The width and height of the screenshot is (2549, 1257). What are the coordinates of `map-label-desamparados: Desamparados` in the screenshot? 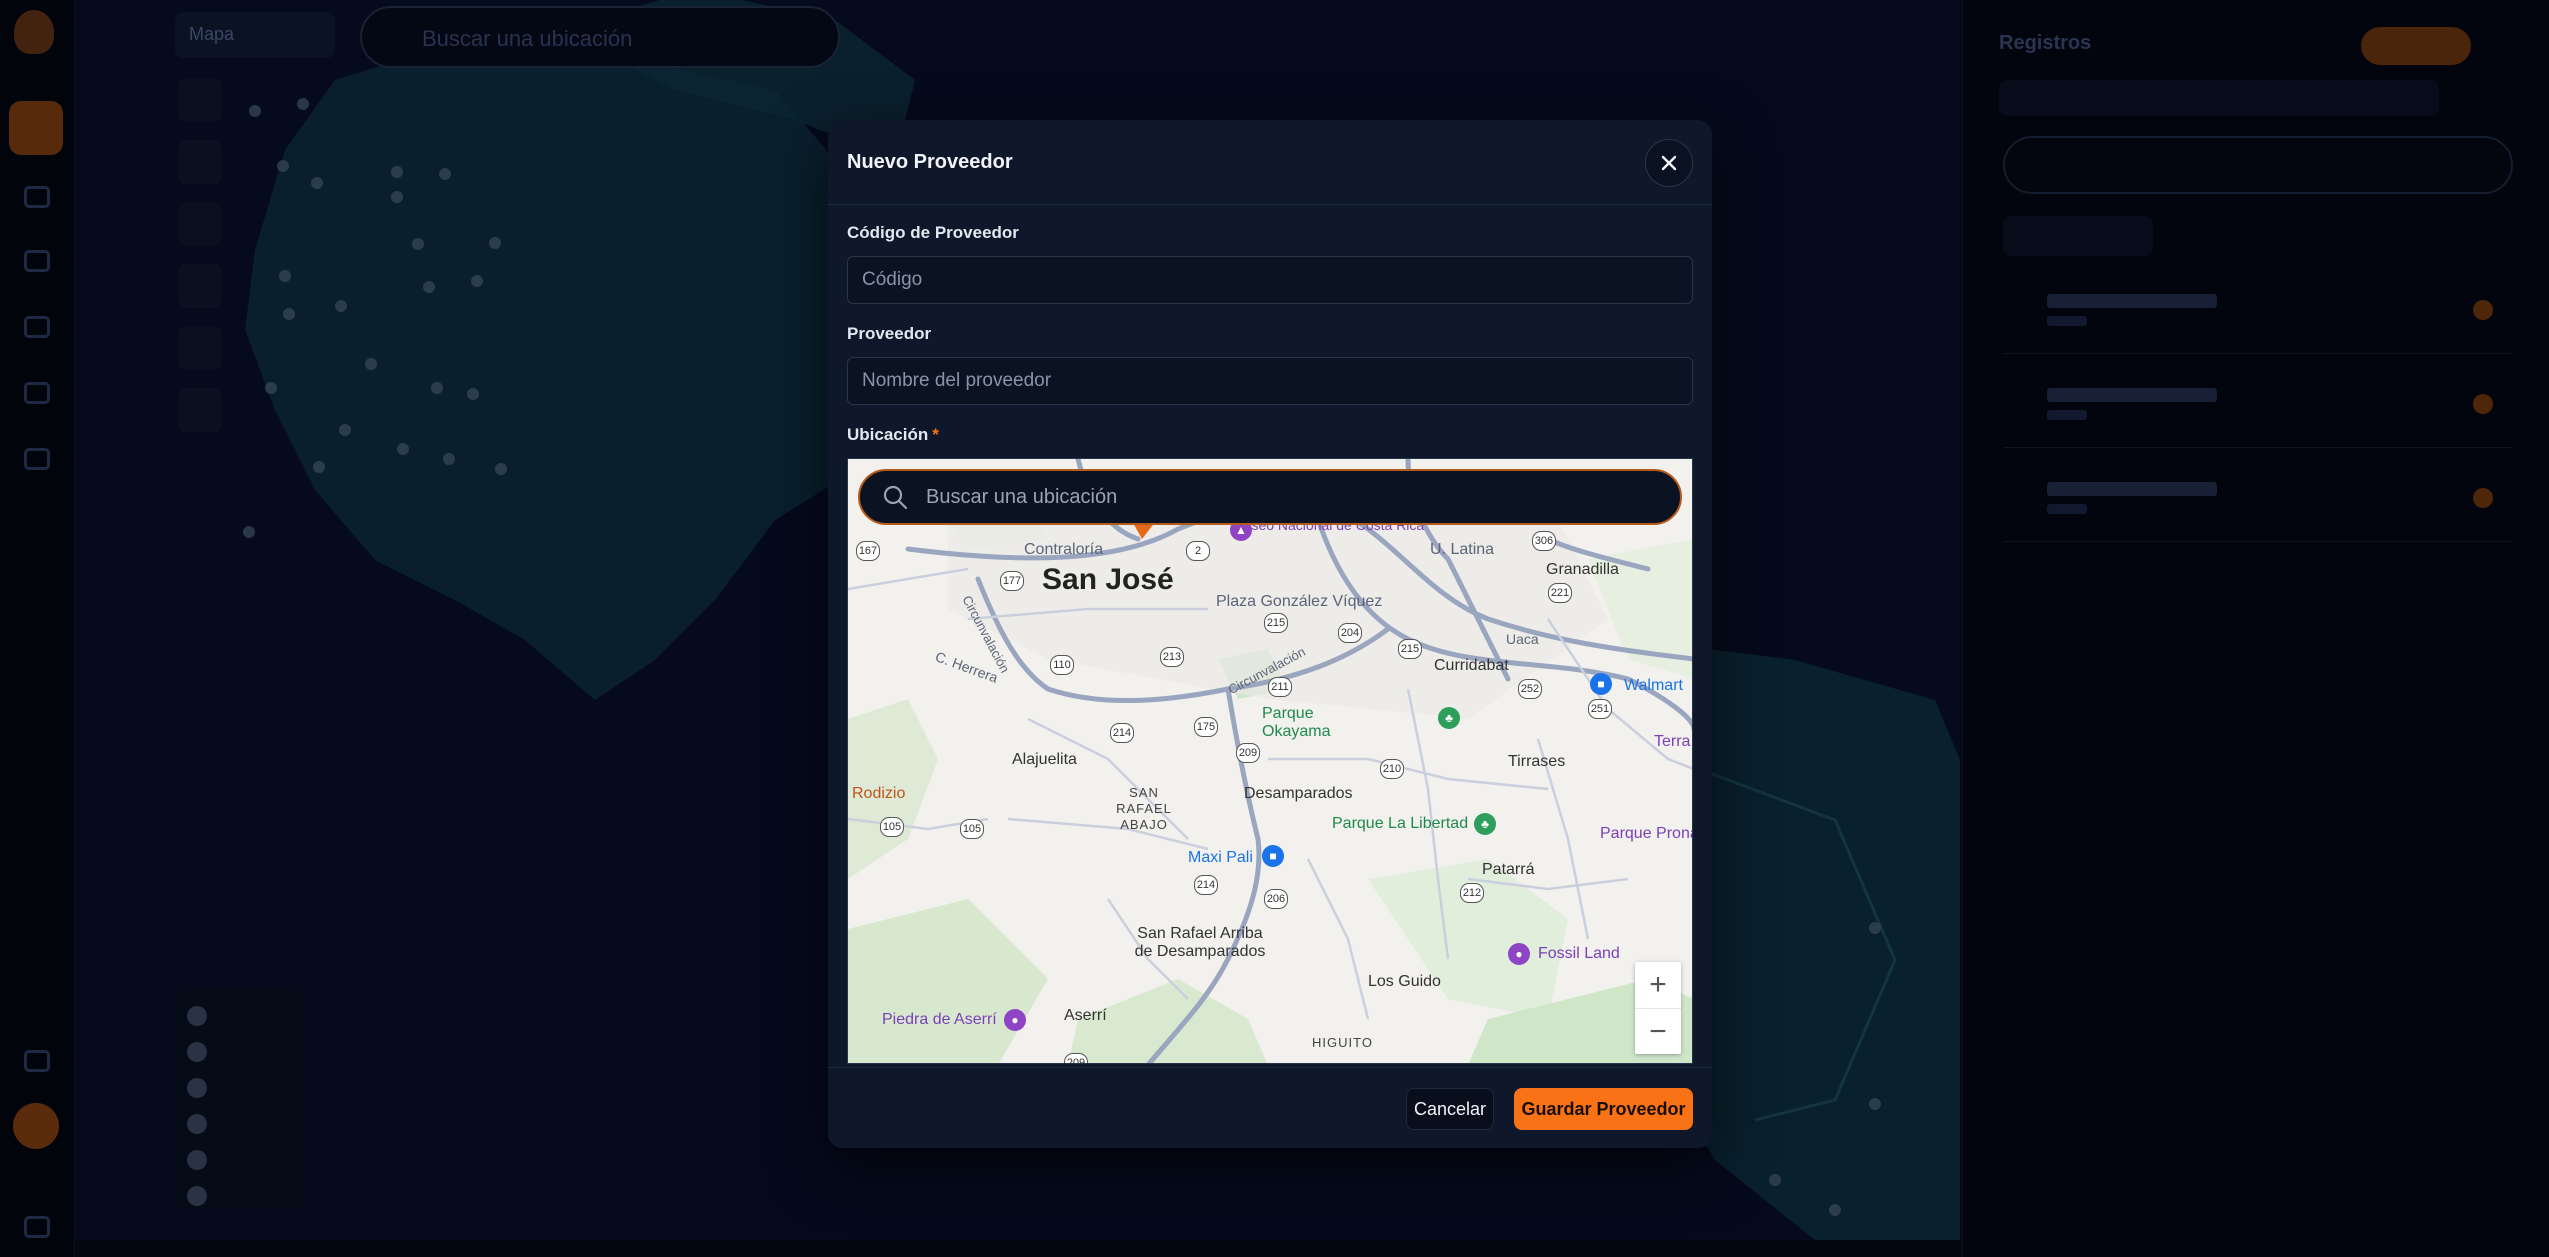 It's located at (1298, 793).